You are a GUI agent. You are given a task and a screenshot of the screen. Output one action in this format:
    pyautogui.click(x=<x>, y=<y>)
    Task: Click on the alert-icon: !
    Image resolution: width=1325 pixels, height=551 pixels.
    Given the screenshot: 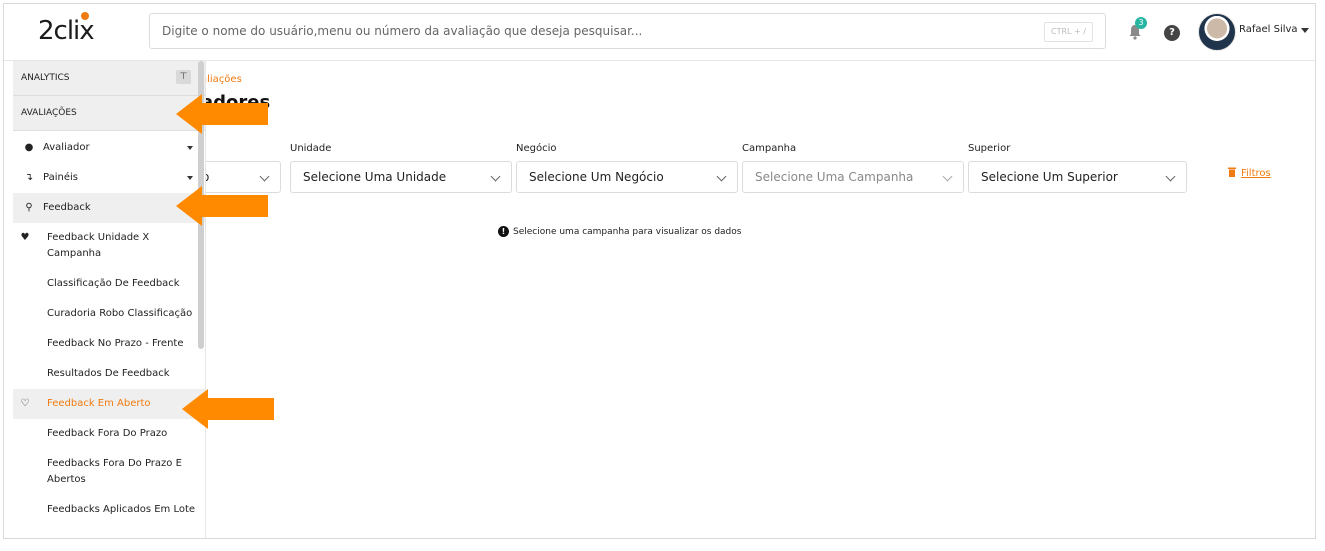 What is the action you would take?
    pyautogui.click(x=503, y=231)
    